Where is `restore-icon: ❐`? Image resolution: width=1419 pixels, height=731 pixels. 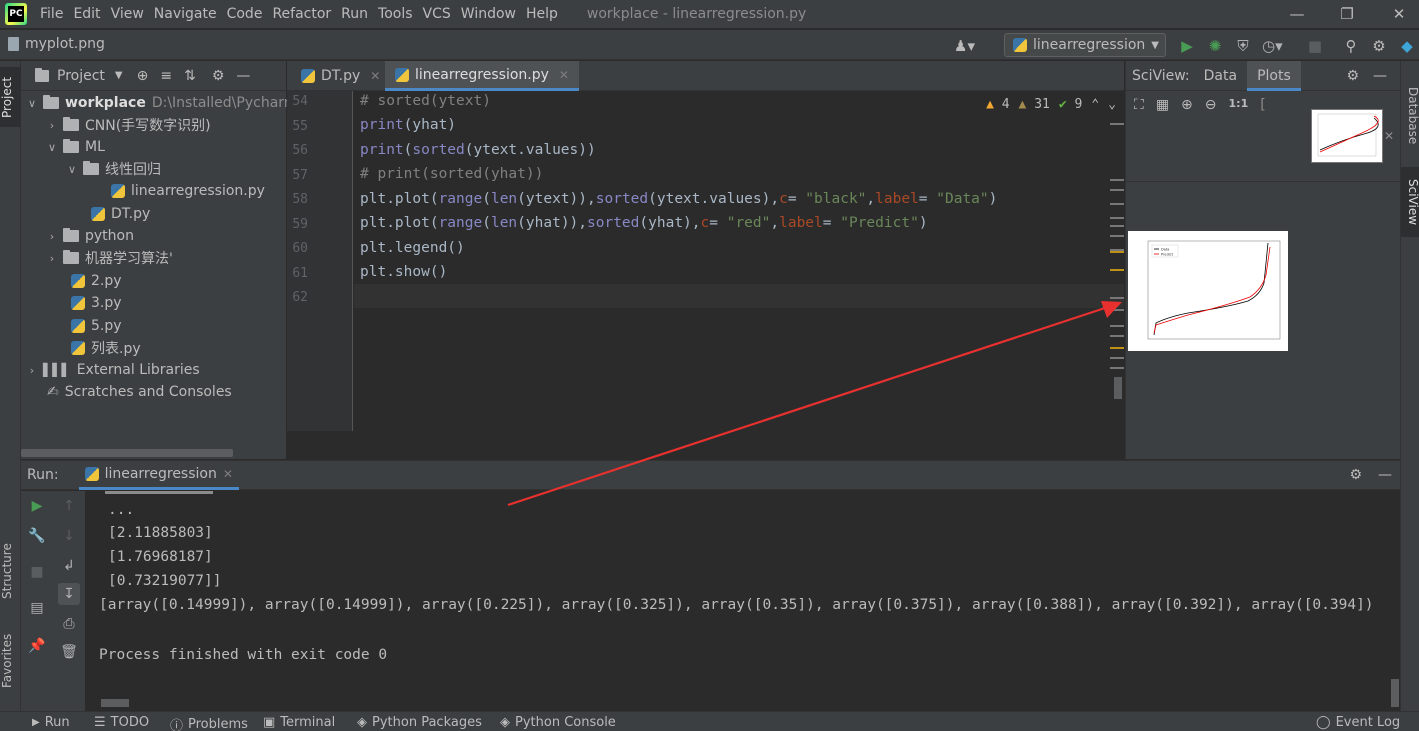 restore-icon: ❐ is located at coordinates (1347, 14).